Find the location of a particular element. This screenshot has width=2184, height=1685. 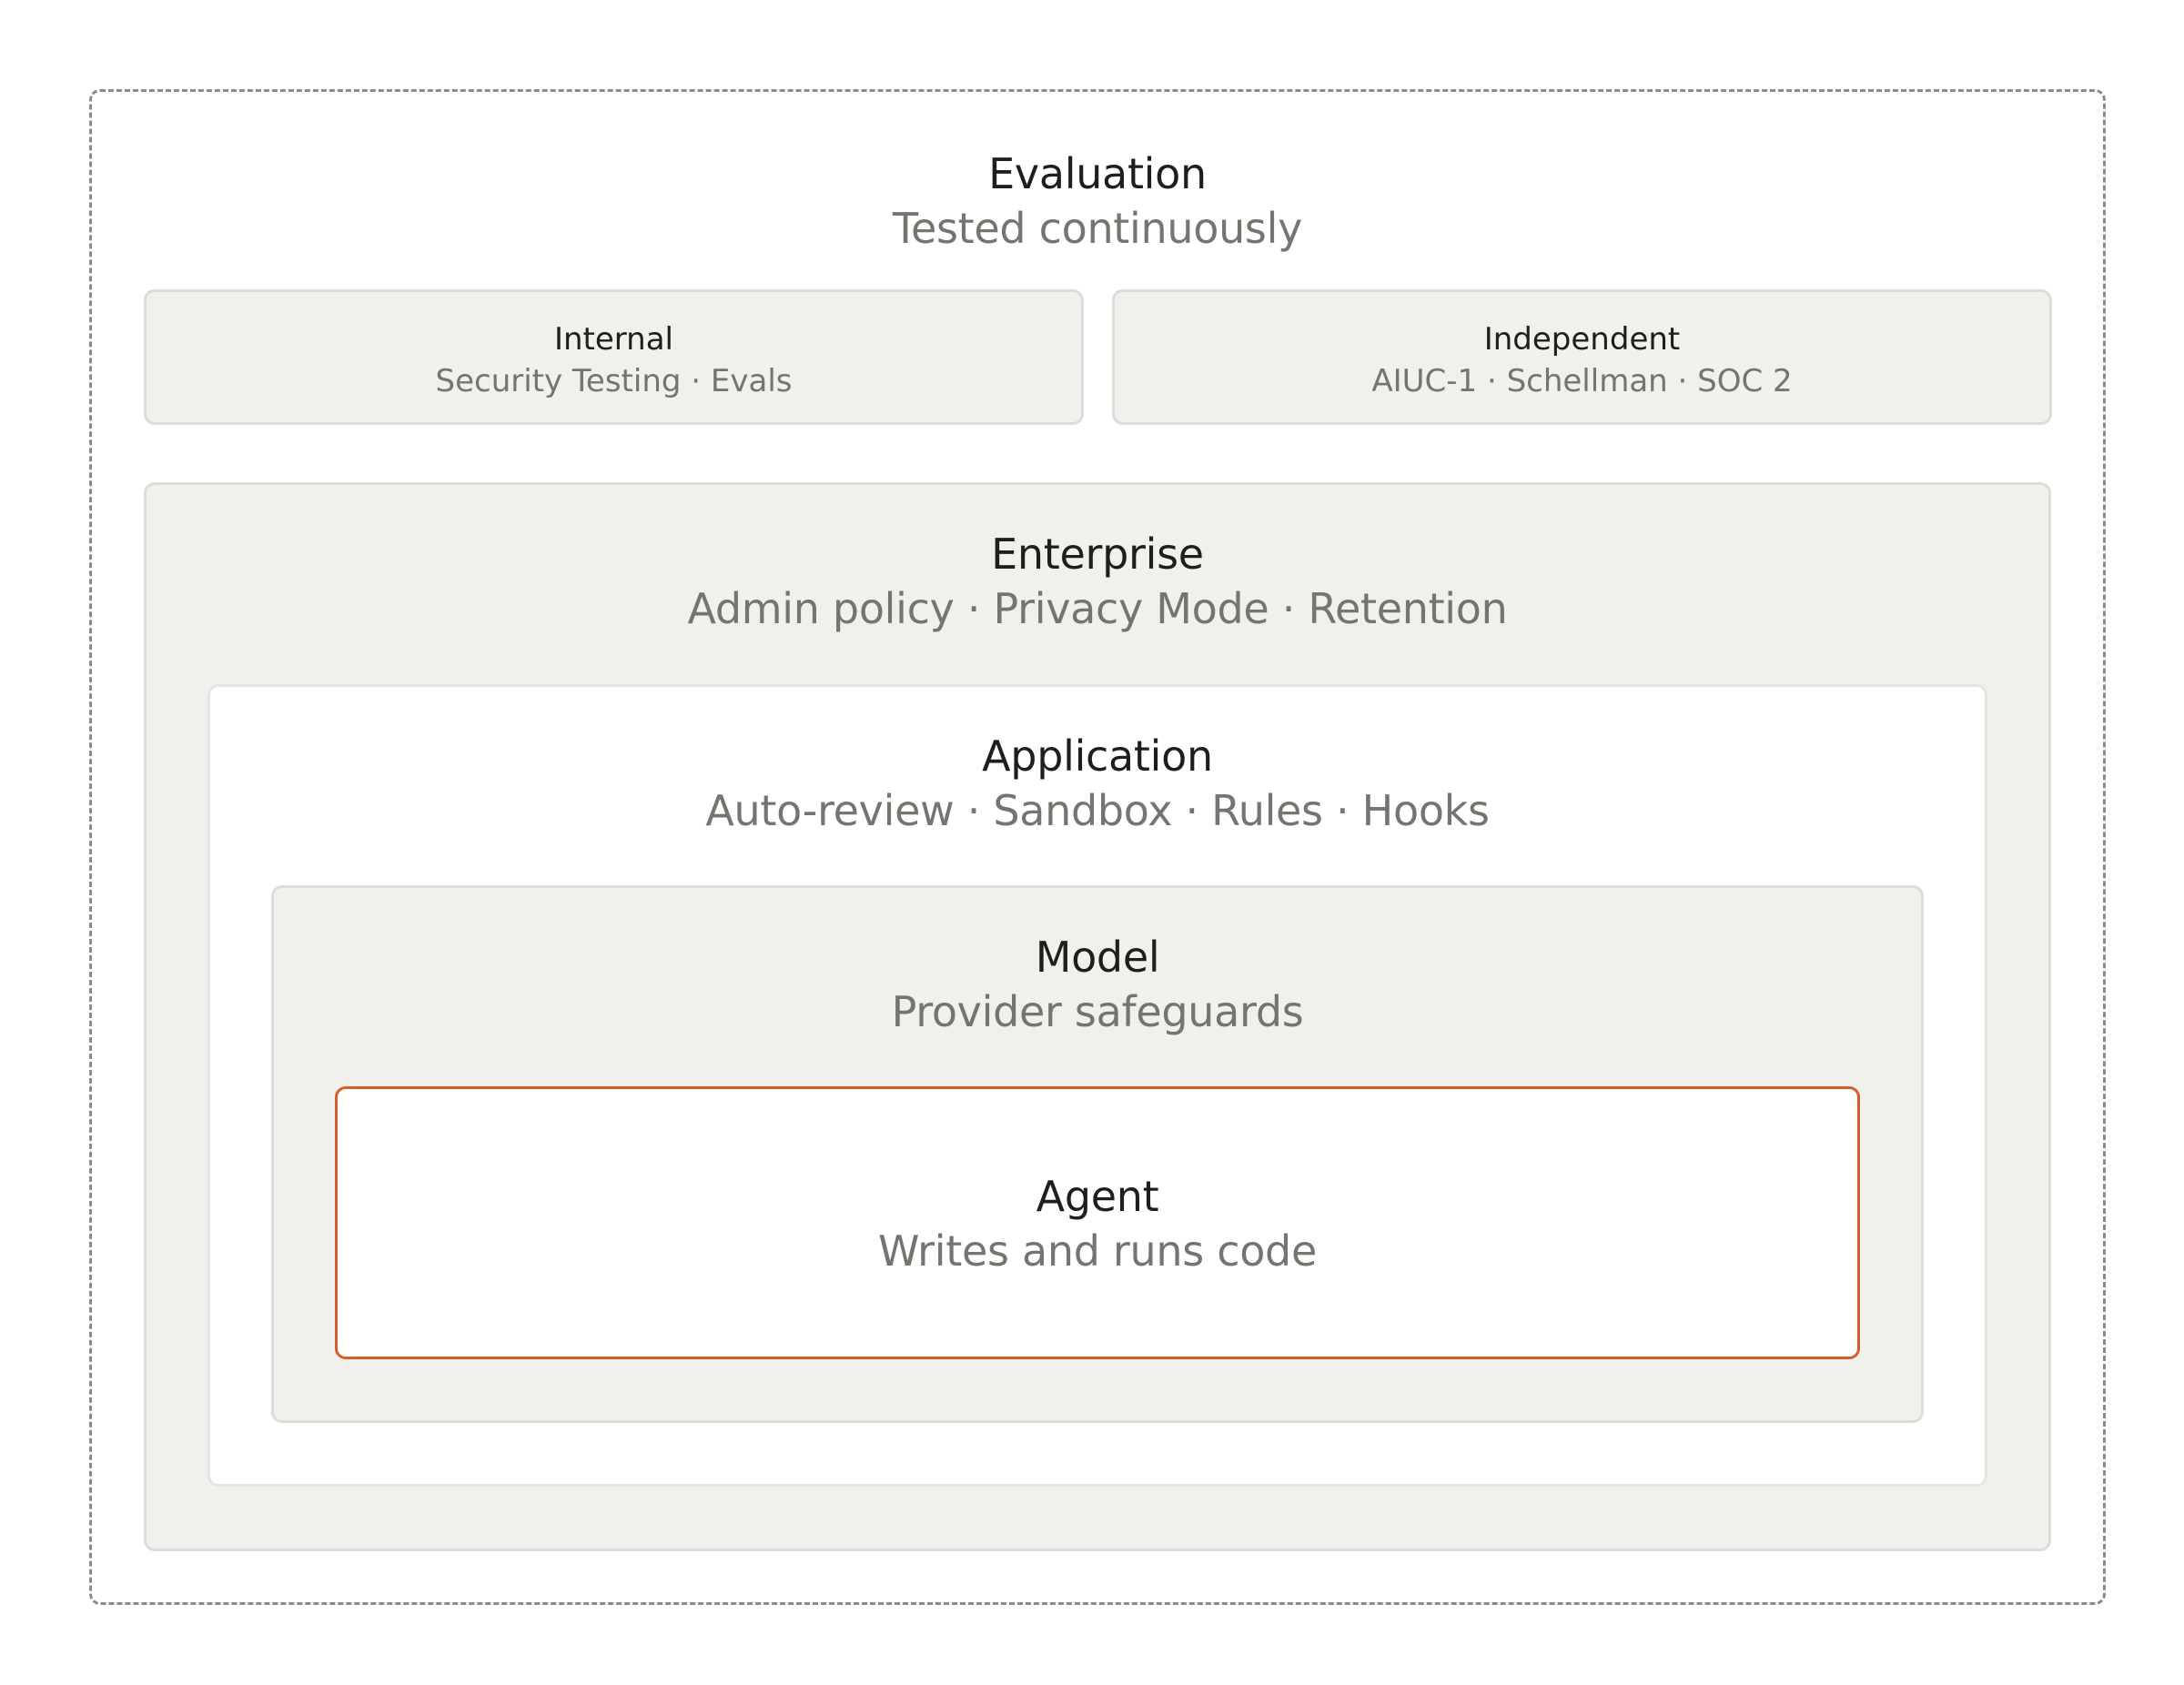

agent-header: Agent Writes and runs code is located at coordinates (1097, 1223).